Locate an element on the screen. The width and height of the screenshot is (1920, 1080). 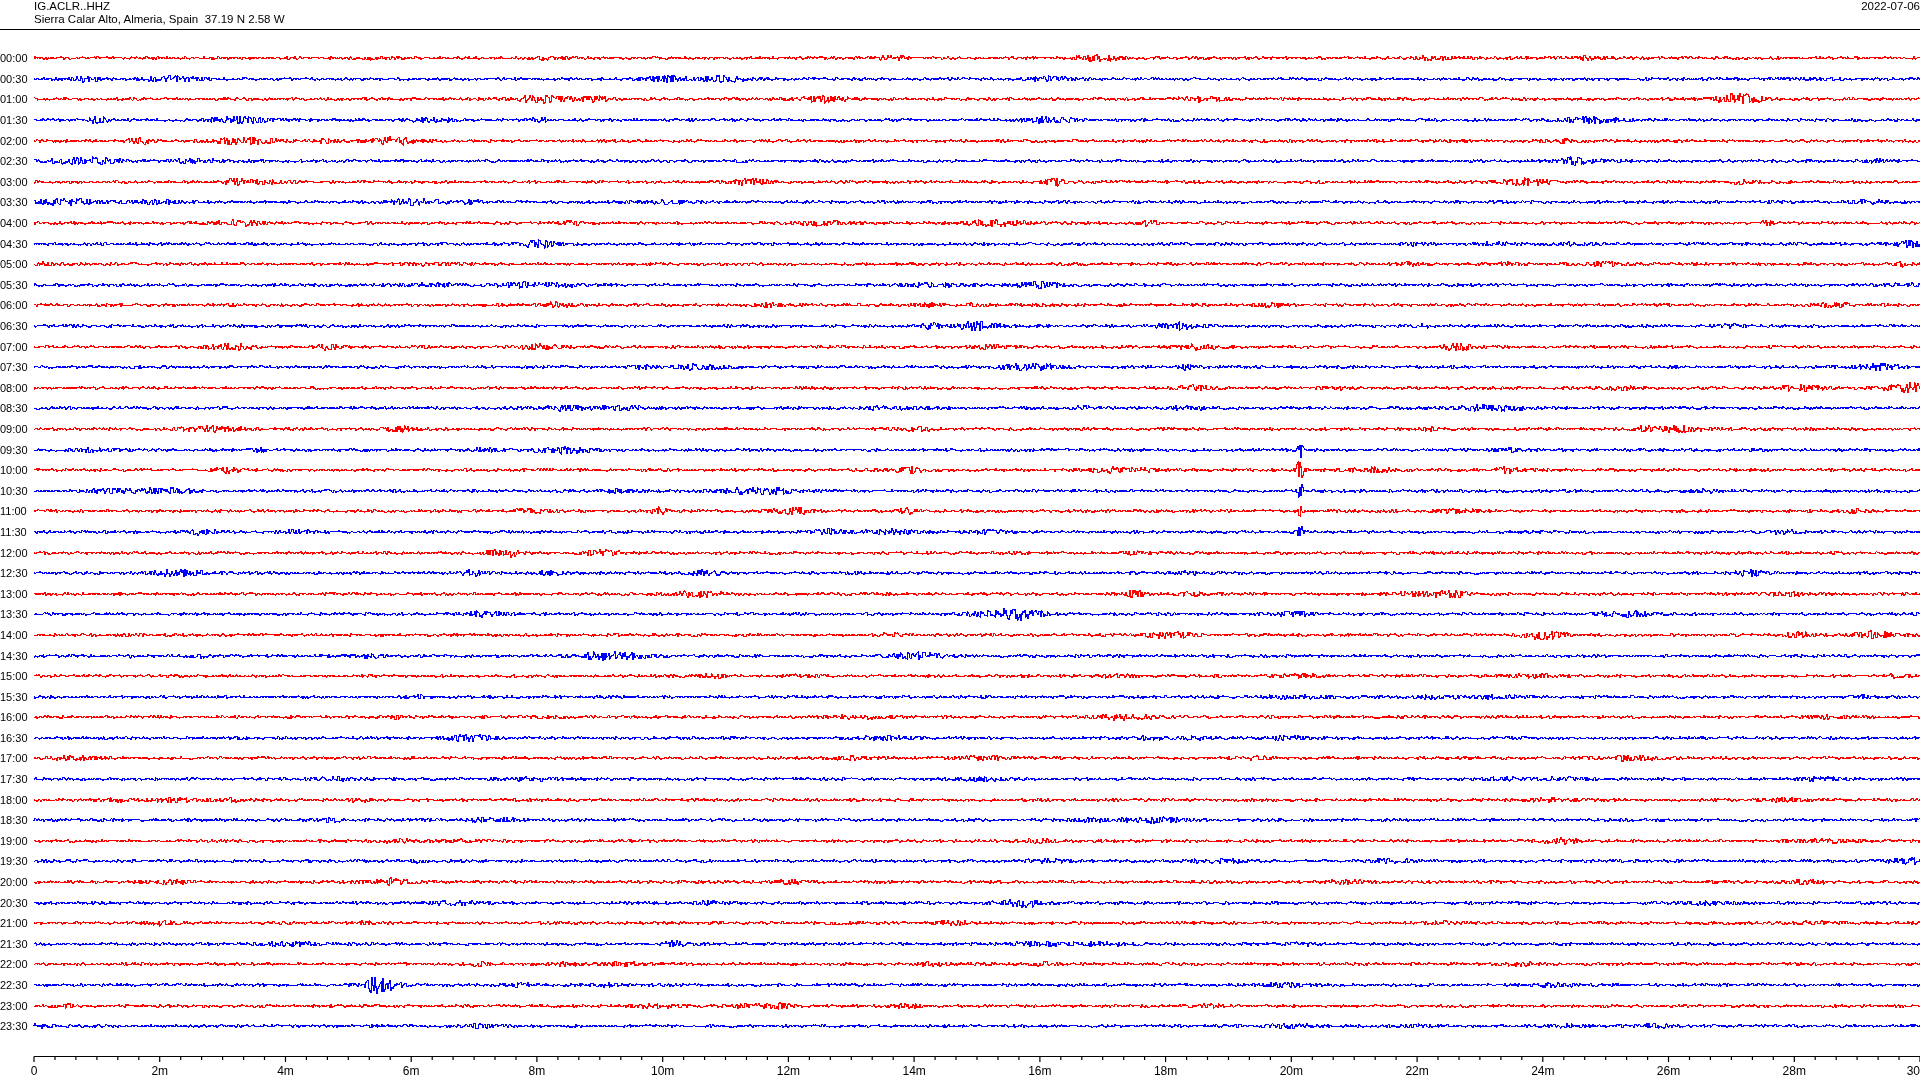
plot-date: 2022-07-06 is located at coordinates (1890, 7).